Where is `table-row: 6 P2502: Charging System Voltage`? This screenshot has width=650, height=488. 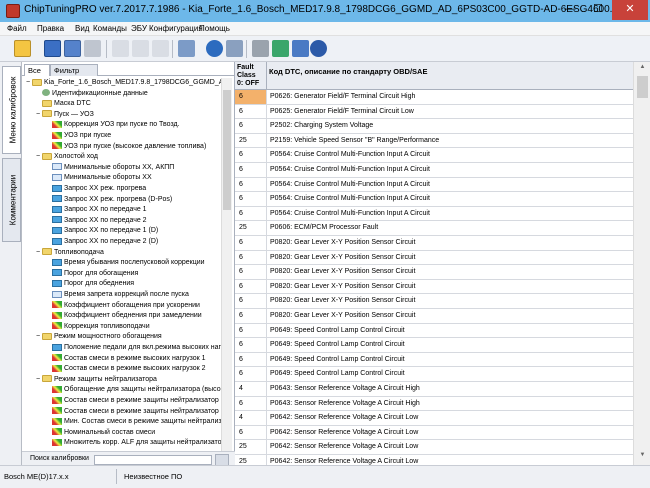
table-row: 6 P2502: Charging System Voltage is located at coordinates (434, 126).